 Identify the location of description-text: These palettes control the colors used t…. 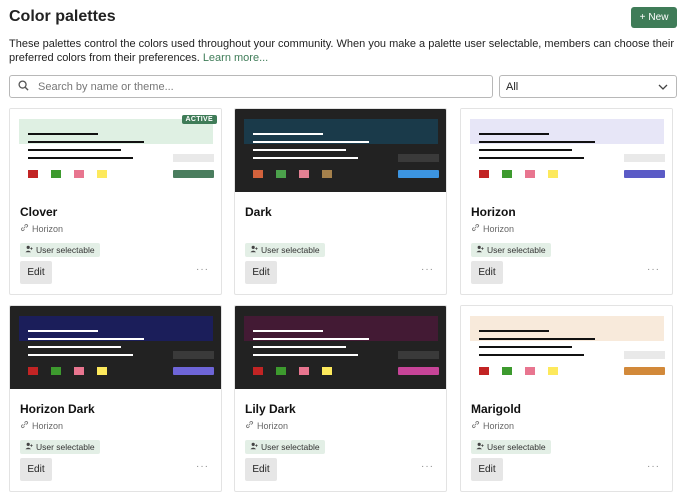
(342, 51).